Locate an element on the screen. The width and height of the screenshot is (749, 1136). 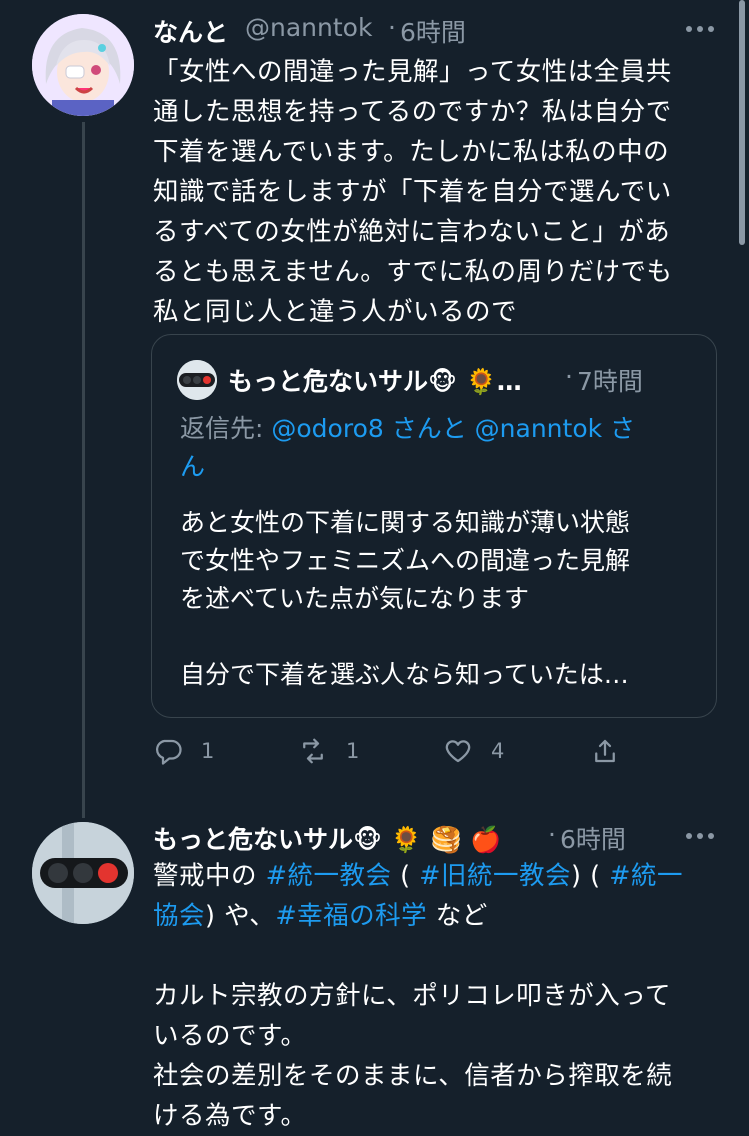
like-count: 4 is located at coordinates (498, 751).